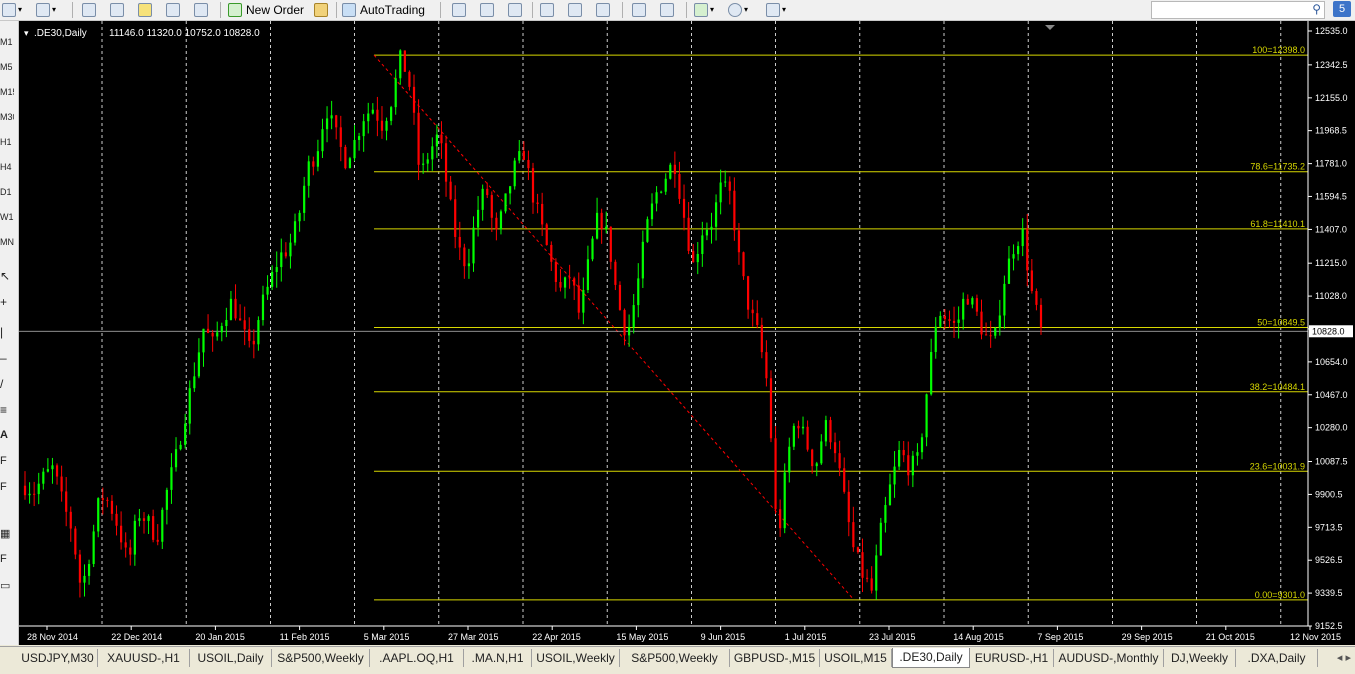 This screenshot has height=674, width=1355. What do you see at coordinates (89, 9) in the screenshot?
I see `market-watch-button` at bounding box center [89, 9].